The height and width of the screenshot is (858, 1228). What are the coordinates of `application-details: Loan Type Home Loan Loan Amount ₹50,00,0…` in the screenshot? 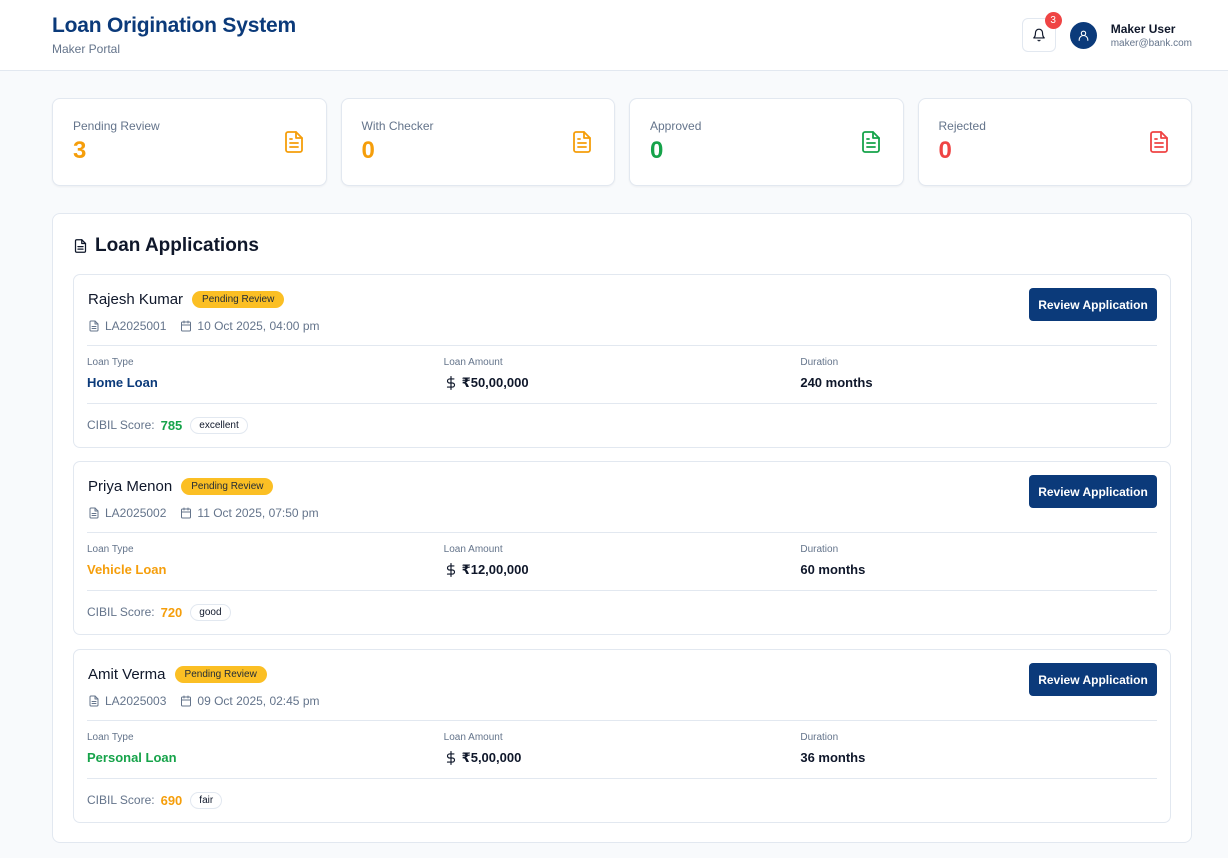 It's located at (622, 375).